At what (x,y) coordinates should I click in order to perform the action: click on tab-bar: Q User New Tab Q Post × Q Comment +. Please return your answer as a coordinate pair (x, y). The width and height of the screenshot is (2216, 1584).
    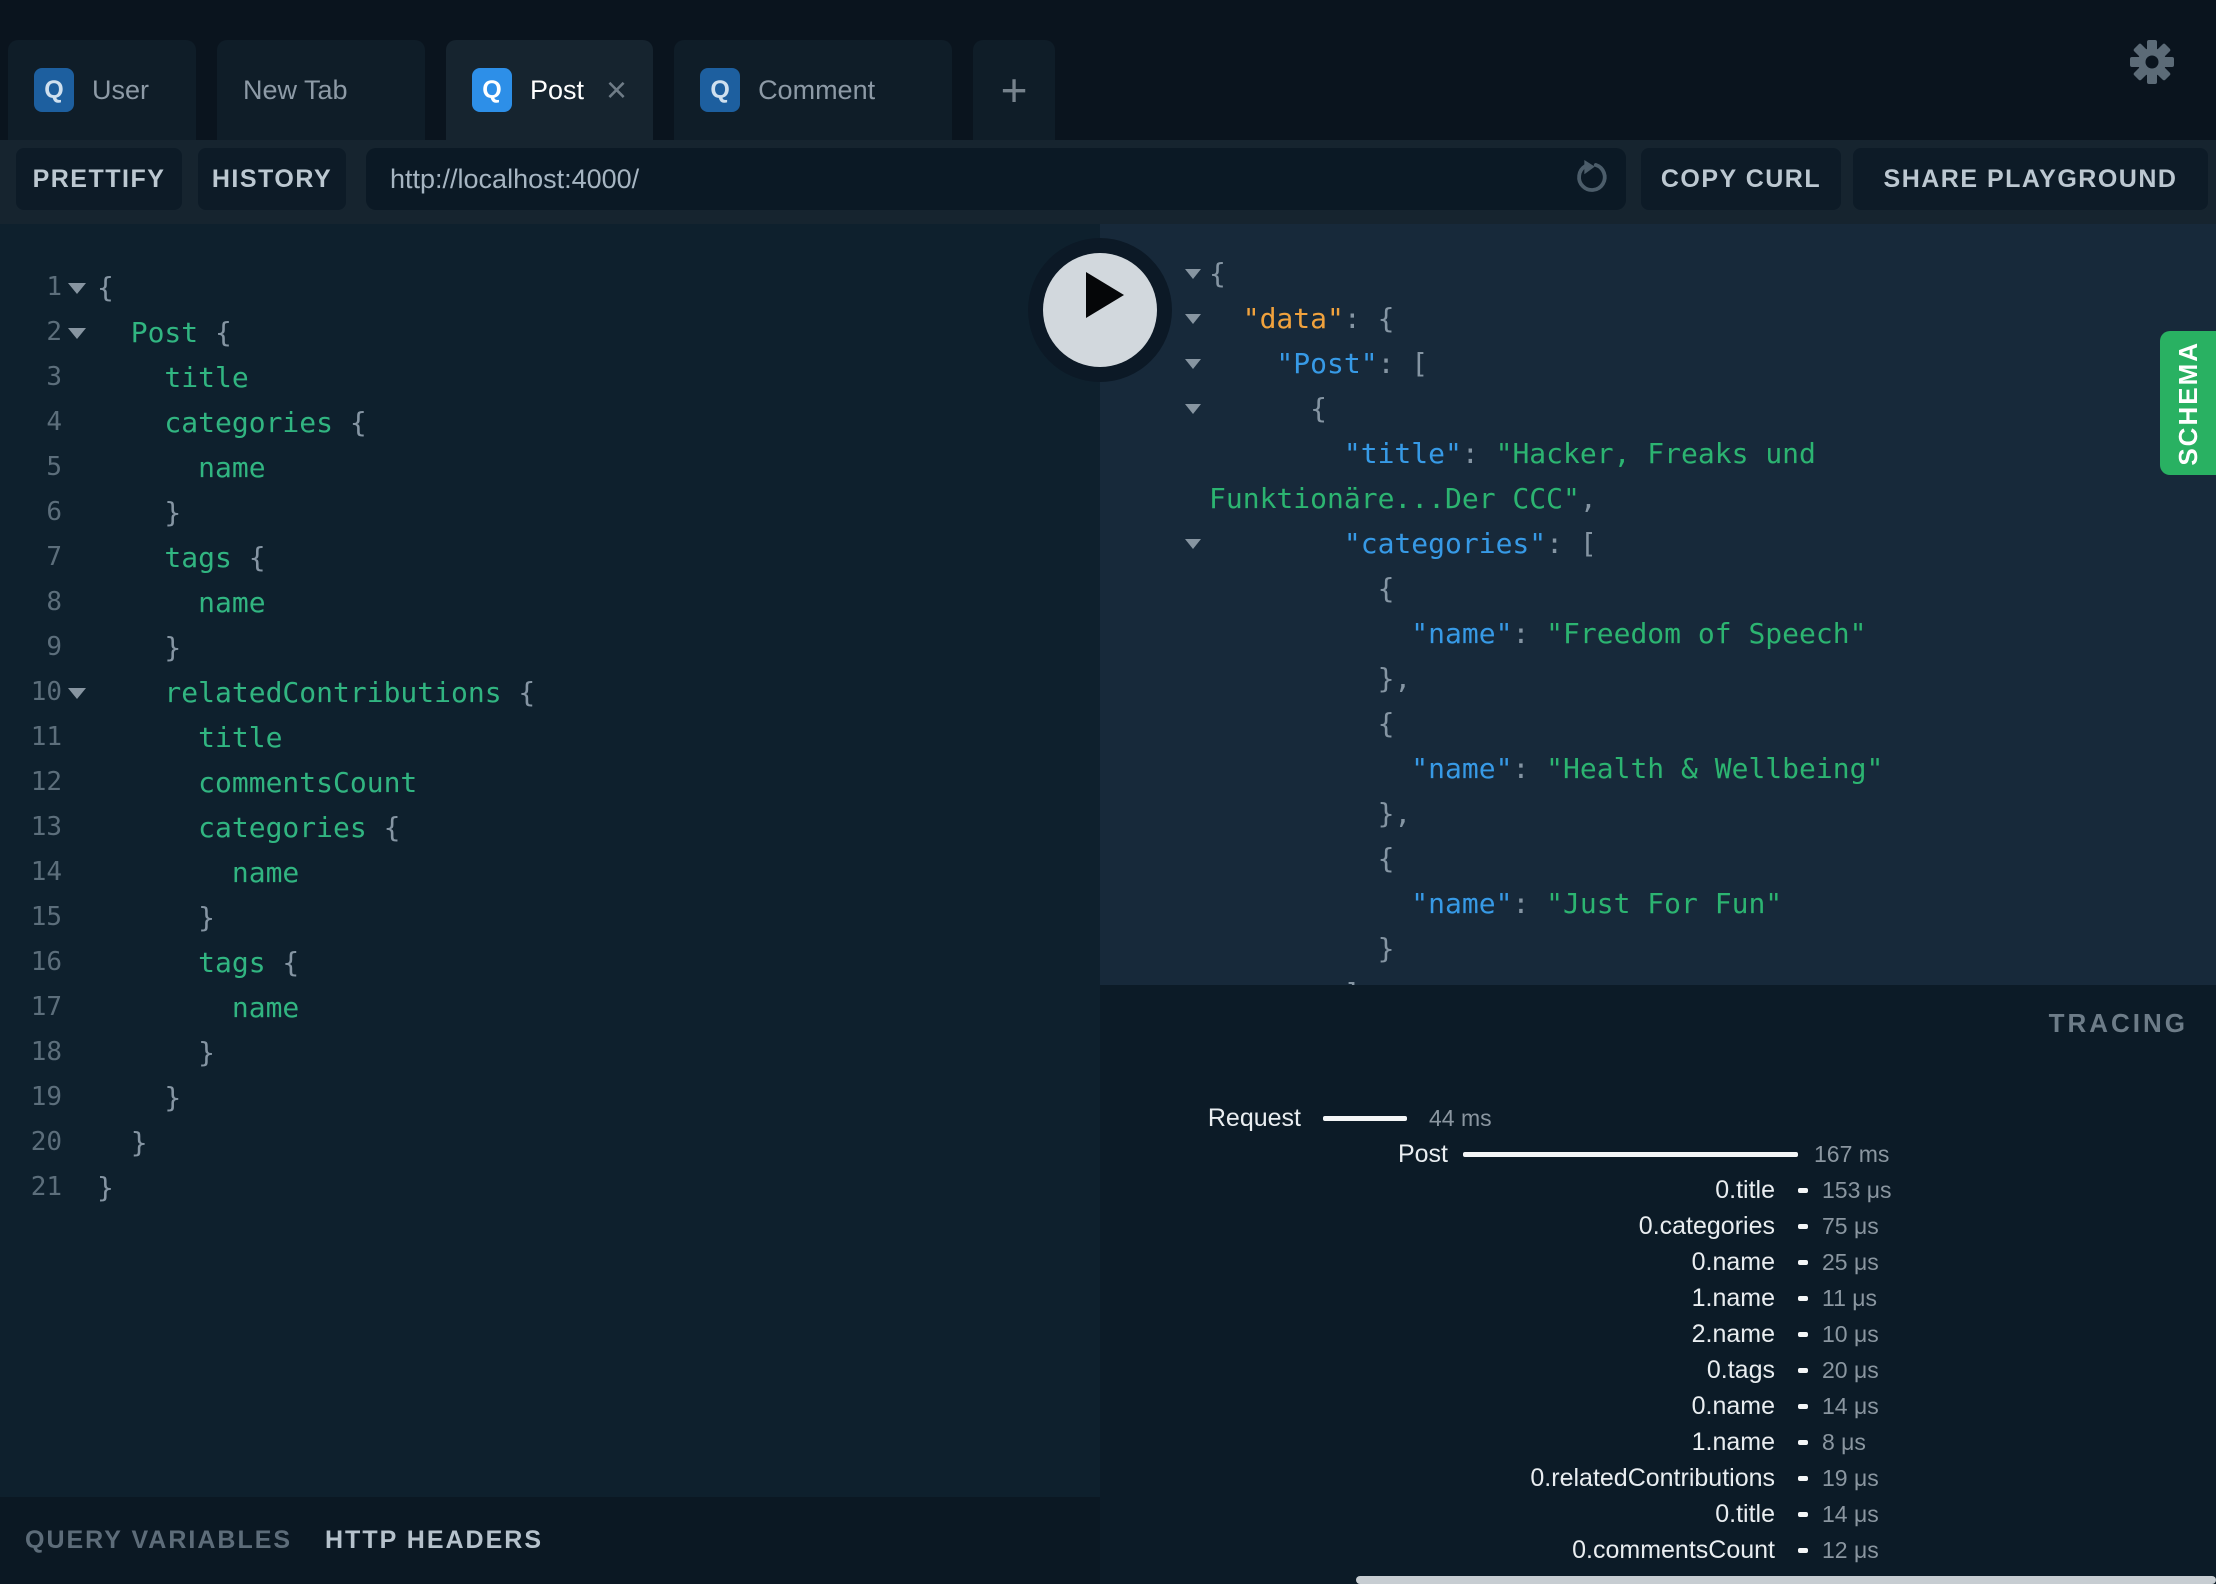
    Looking at the image, I should click on (1108, 70).